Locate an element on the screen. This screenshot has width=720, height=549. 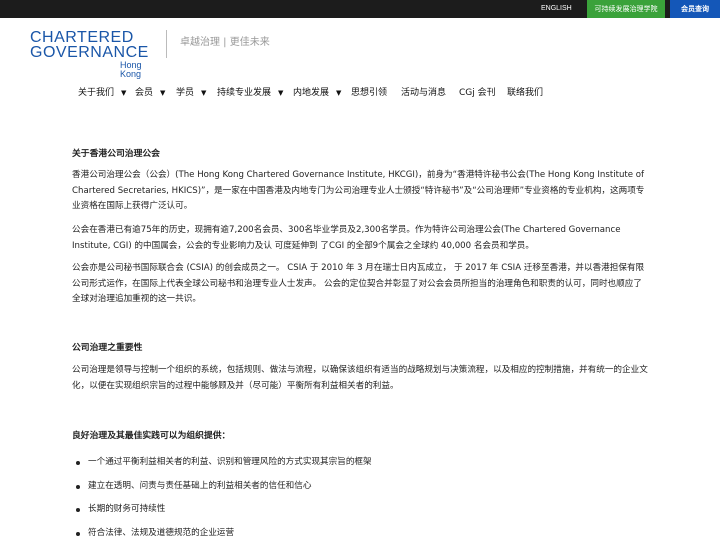
list-item: 一个通过平衡利益相关者的利益、识别和管理风险的方式实现其宗旨的框架 is located at coordinates (222, 467).